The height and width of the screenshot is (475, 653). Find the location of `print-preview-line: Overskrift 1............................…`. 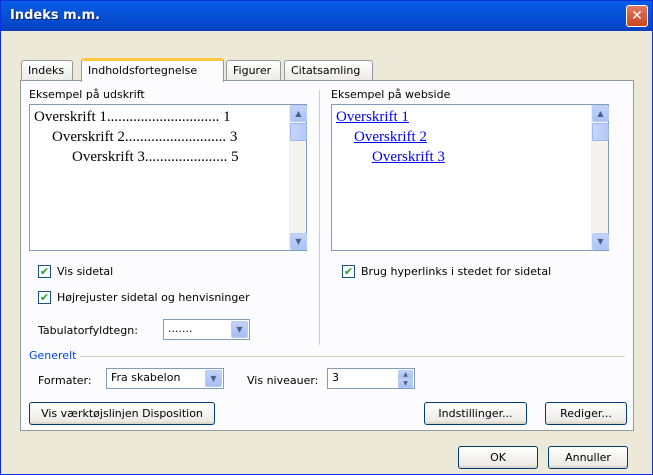

print-preview-line: Overskrift 1............................… is located at coordinates (132, 117).